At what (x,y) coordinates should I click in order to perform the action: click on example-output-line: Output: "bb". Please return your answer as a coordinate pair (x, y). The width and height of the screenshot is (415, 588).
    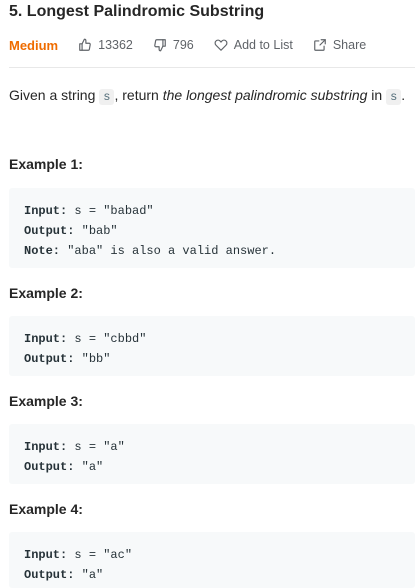
    Looking at the image, I should click on (219, 359).